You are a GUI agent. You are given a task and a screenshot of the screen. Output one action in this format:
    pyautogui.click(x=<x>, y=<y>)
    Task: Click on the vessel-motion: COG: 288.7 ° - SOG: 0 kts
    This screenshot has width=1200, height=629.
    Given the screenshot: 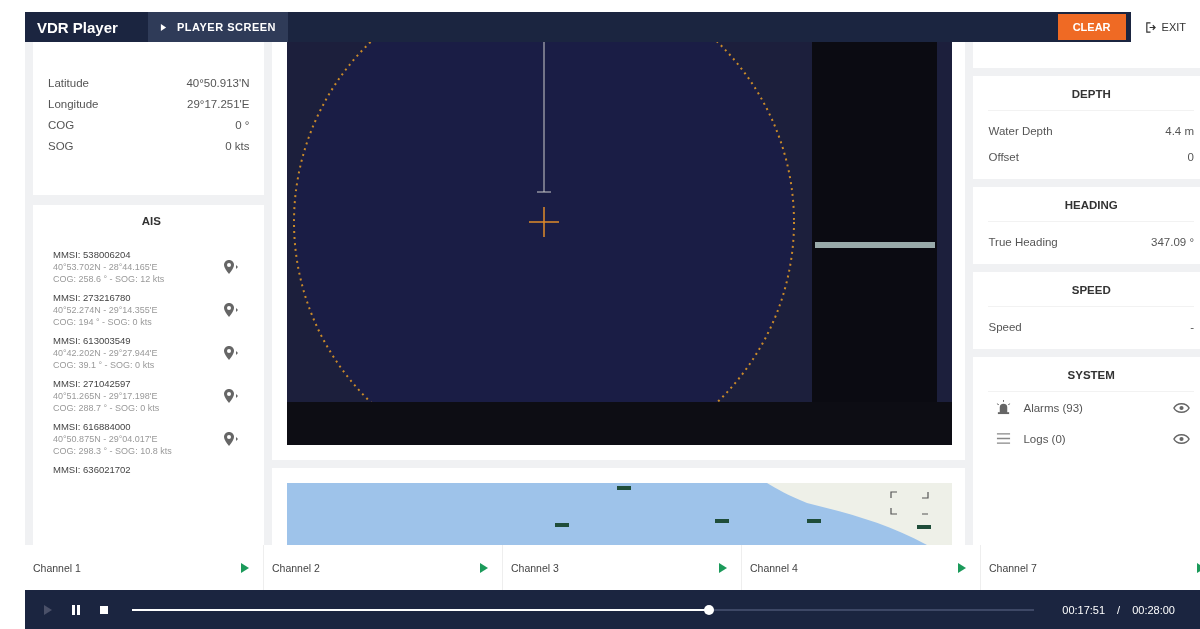 What is the action you would take?
    pyautogui.click(x=106, y=408)
    